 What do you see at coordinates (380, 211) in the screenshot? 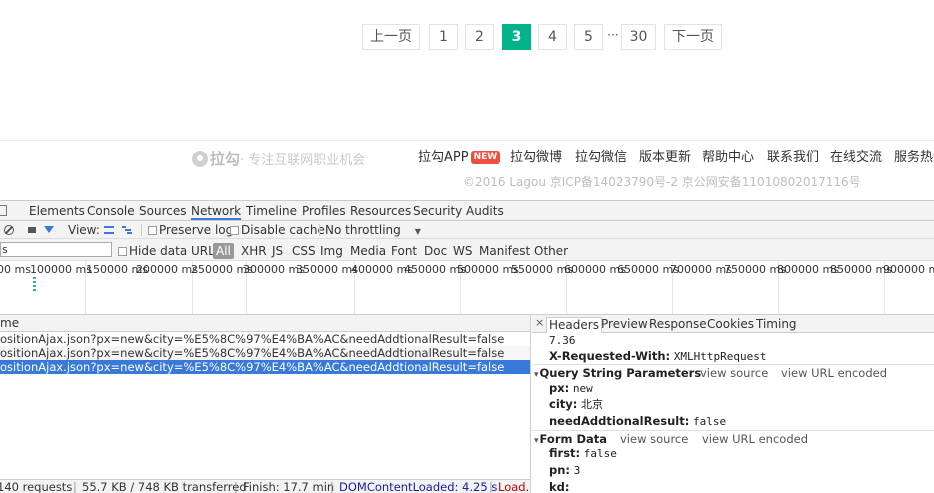
I see `tab-resources: Resources` at bounding box center [380, 211].